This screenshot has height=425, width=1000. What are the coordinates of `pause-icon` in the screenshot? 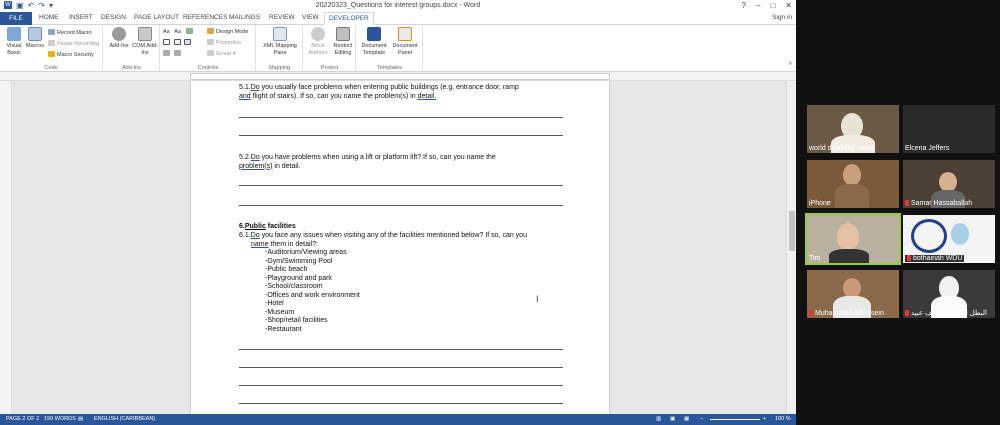 It's located at (51, 43).